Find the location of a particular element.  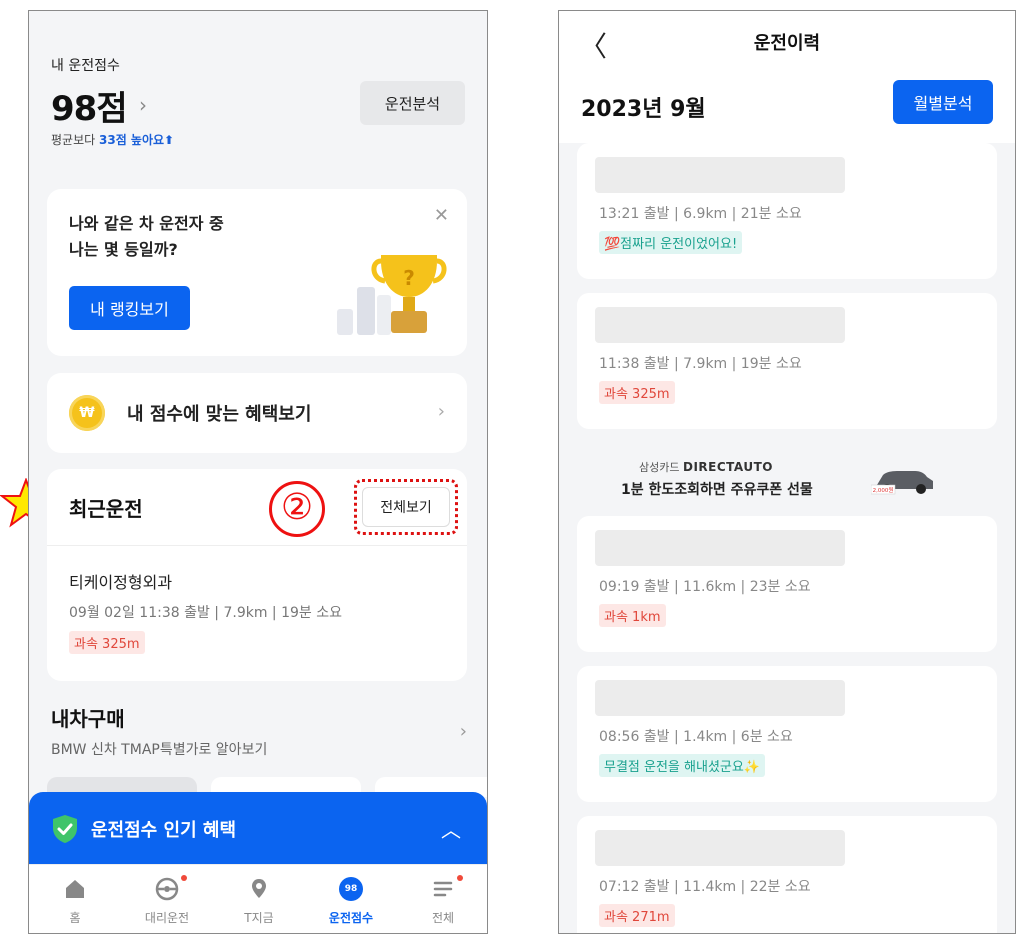

benefit-text: 내 점수에 맞는 혜택보기 is located at coordinates (219, 414).